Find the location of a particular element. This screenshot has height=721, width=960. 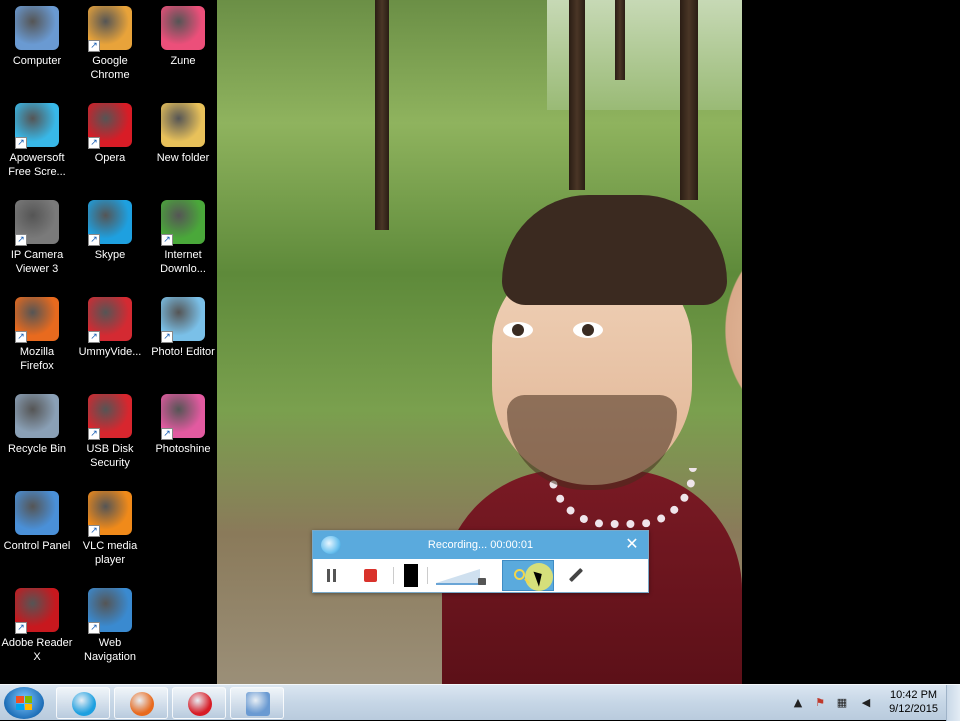

desktop-icon: ↗ VLC media player is located at coordinates (110, 533).